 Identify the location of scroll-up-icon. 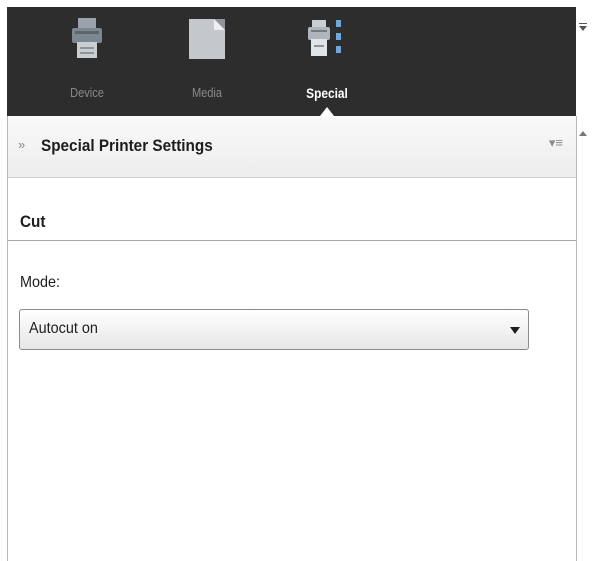
(583, 133).